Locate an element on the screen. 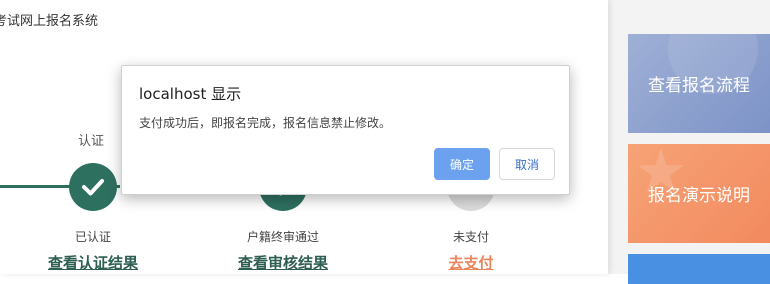 The width and height of the screenshot is (770, 284). dialog-message: 支付成功后，即报名完成，报名信息禁止修改。 is located at coordinates (265, 123).